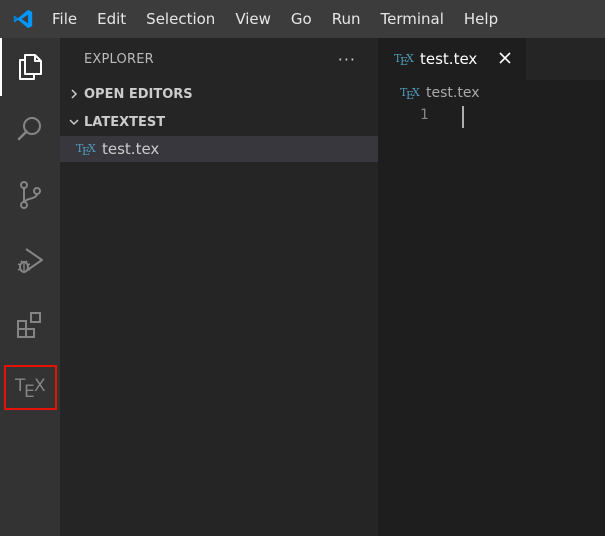 Image resolution: width=605 pixels, height=536 pixels. I want to click on menu-edit: Edit, so click(111, 19).